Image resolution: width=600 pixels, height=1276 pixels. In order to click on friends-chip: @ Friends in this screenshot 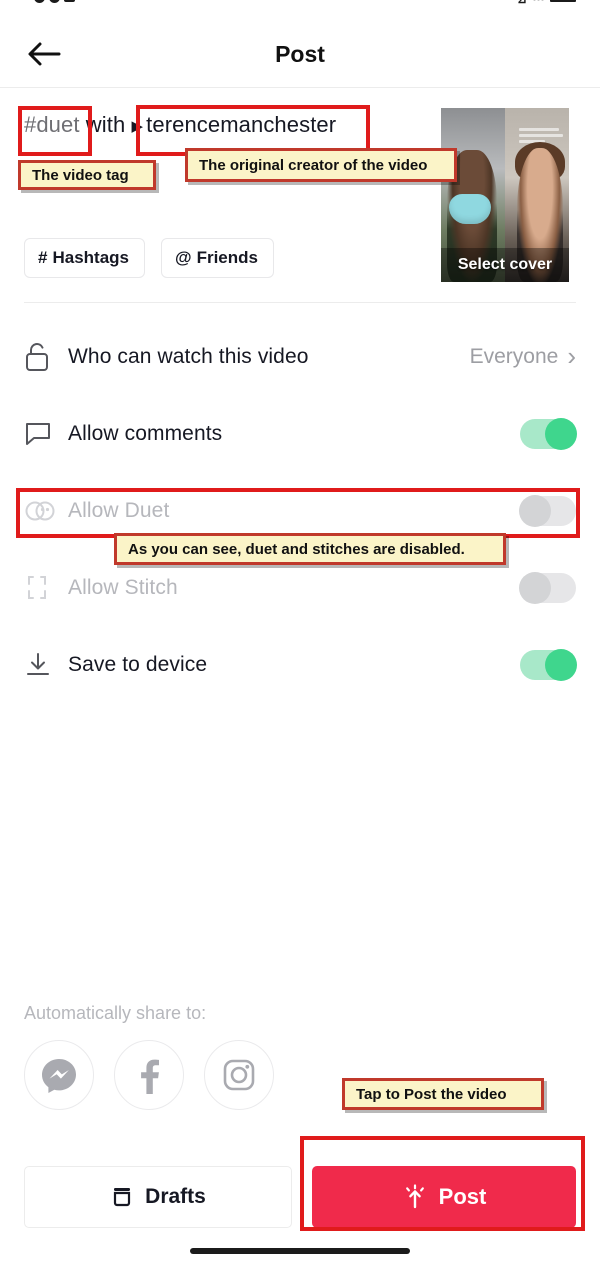, I will do `click(217, 258)`.